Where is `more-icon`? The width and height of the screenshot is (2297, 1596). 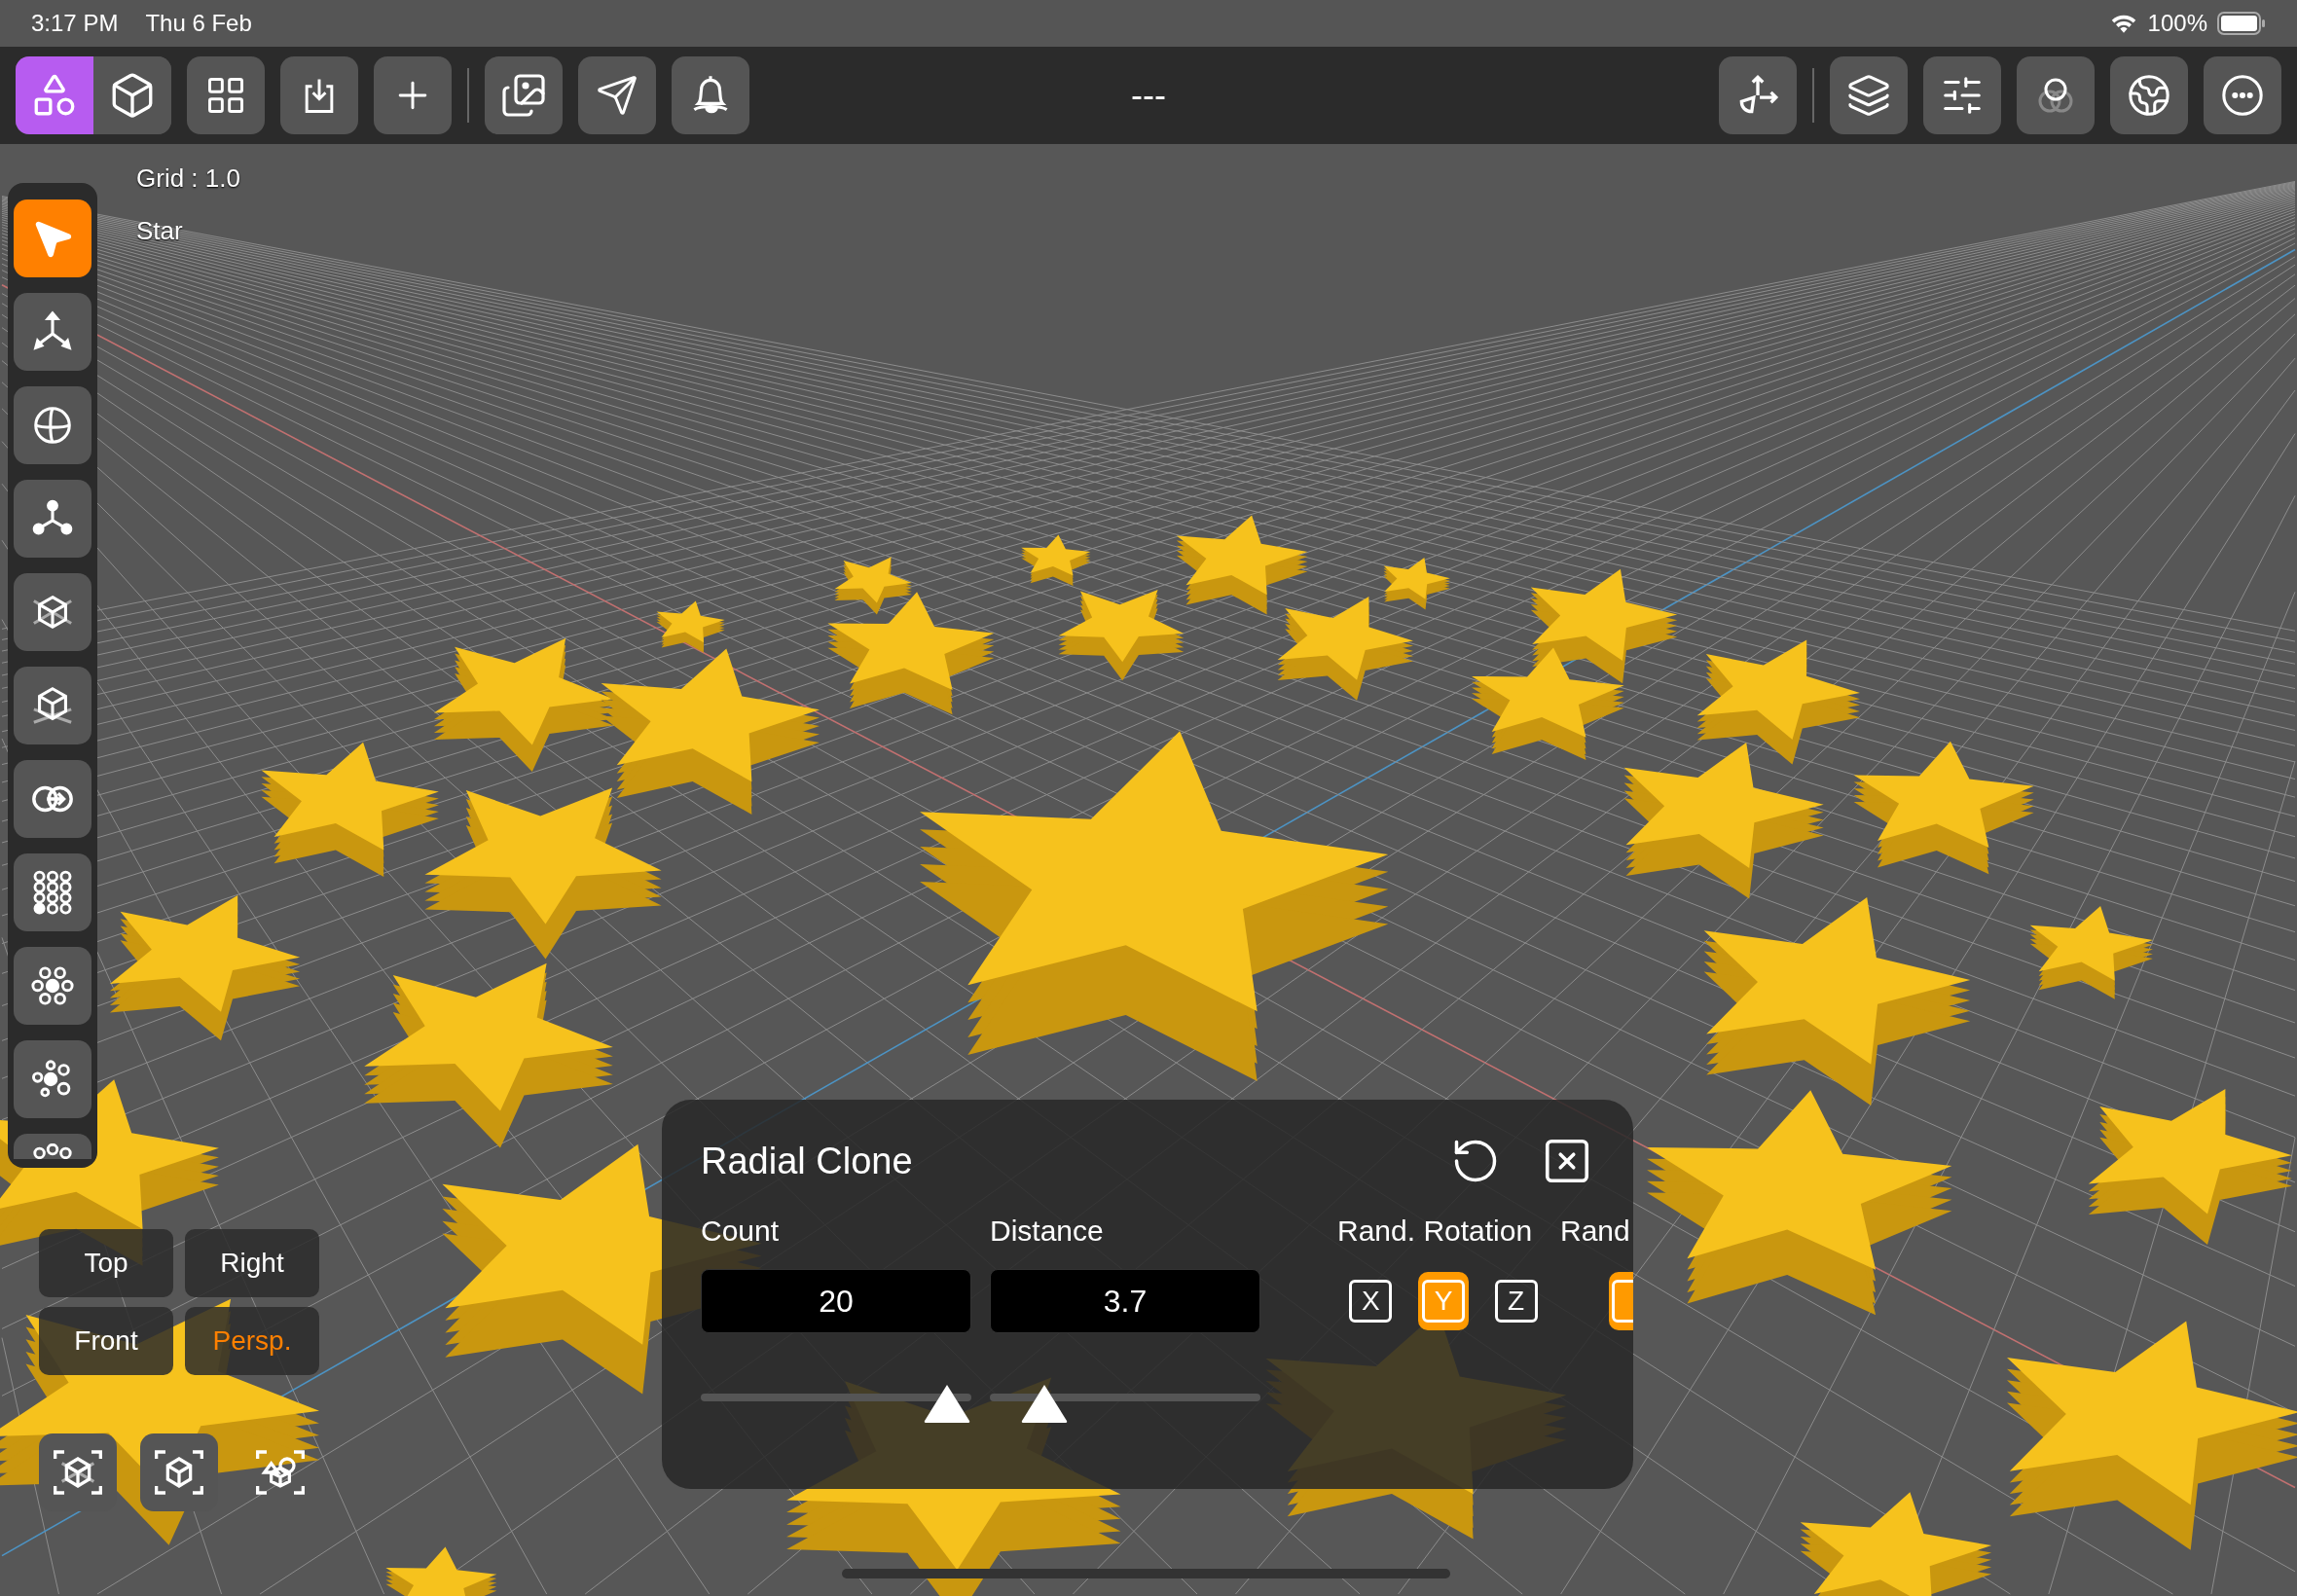
more-icon is located at coordinates (2242, 95).